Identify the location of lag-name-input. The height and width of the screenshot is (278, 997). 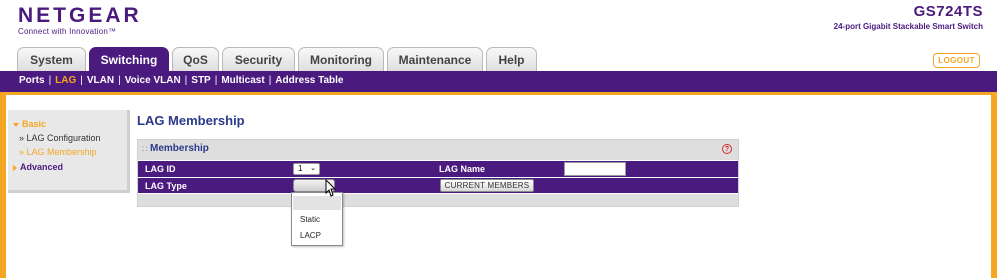
(595, 169).